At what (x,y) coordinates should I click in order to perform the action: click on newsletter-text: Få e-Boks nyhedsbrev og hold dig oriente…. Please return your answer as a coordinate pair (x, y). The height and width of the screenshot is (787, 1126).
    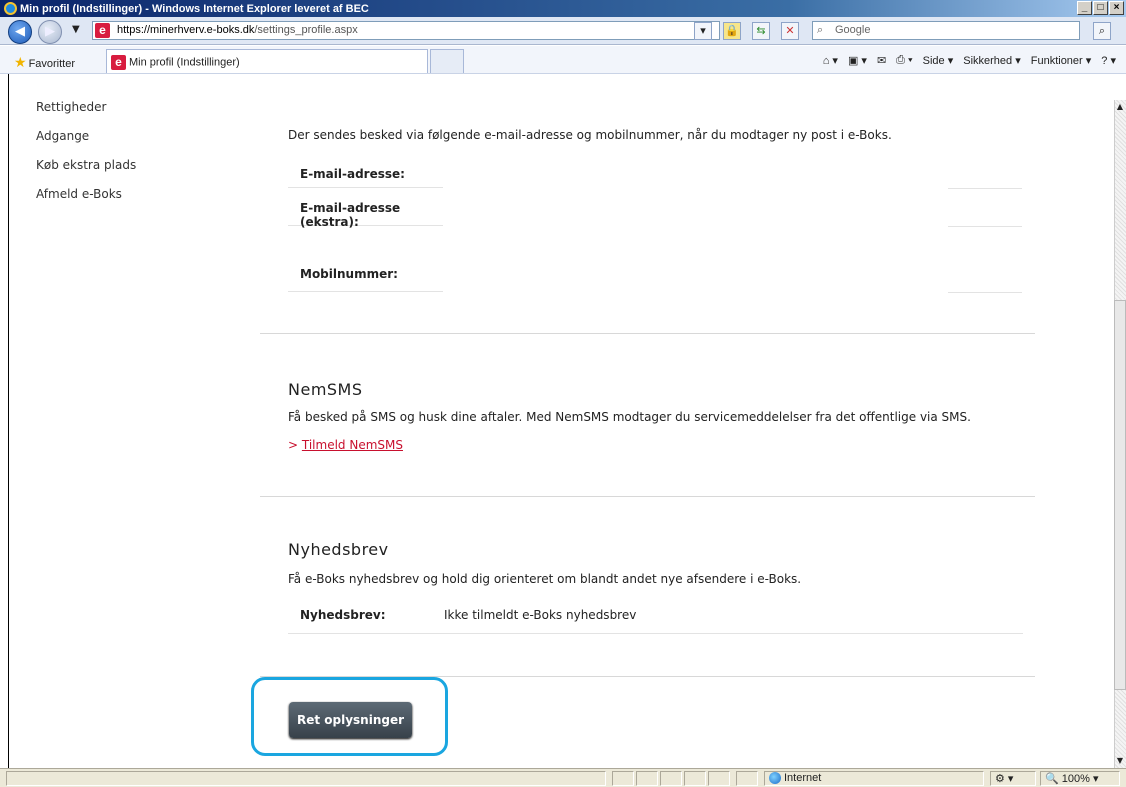
    Looking at the image, I should click on (545, 579).